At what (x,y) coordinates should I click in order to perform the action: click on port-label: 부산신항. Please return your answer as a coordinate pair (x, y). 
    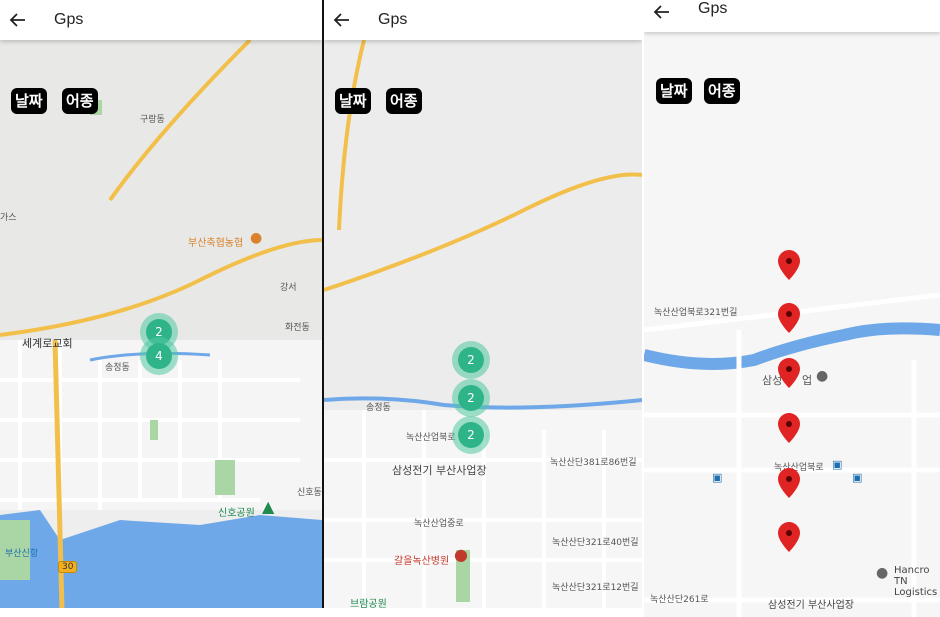
    Looking at the image, I should click on (22, 554).